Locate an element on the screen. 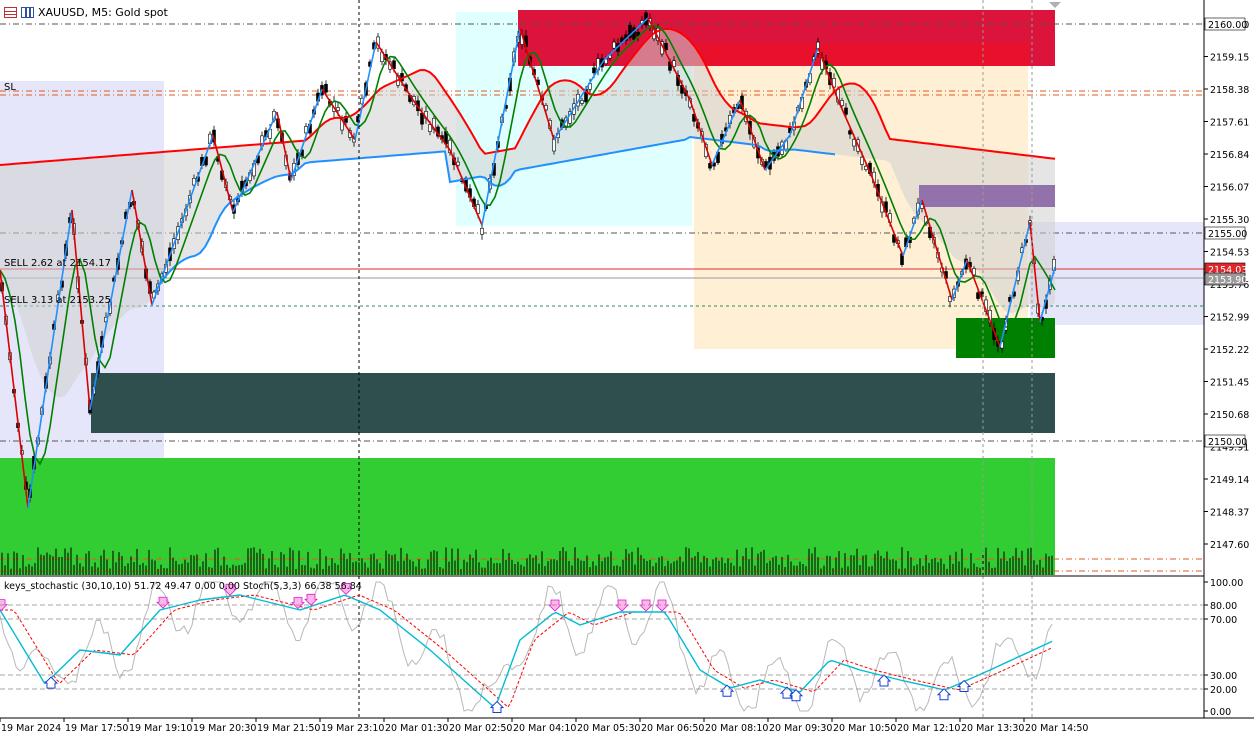 This screenshot has width=1254, height=740. indicator-tick-label: 100.00 is located at coordinates (1226, 583).